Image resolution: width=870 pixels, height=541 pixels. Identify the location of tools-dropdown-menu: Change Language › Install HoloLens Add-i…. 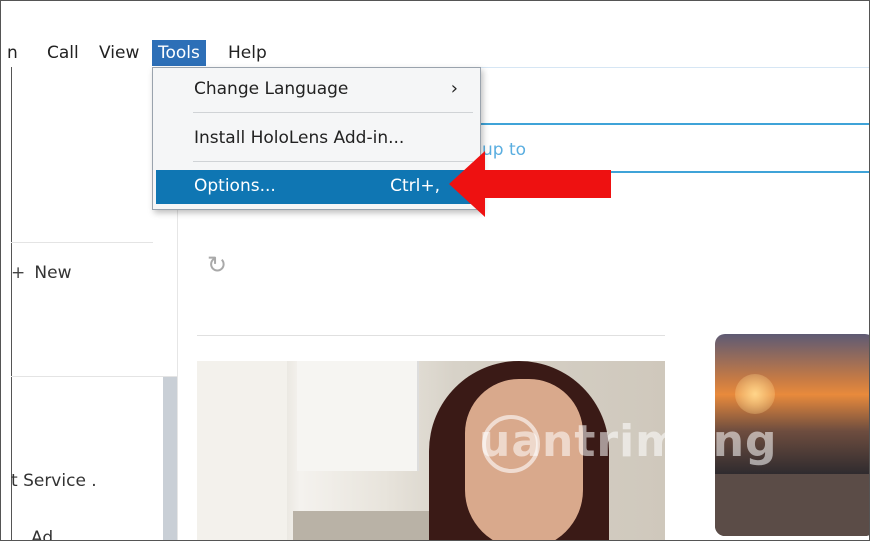
(316, 138).